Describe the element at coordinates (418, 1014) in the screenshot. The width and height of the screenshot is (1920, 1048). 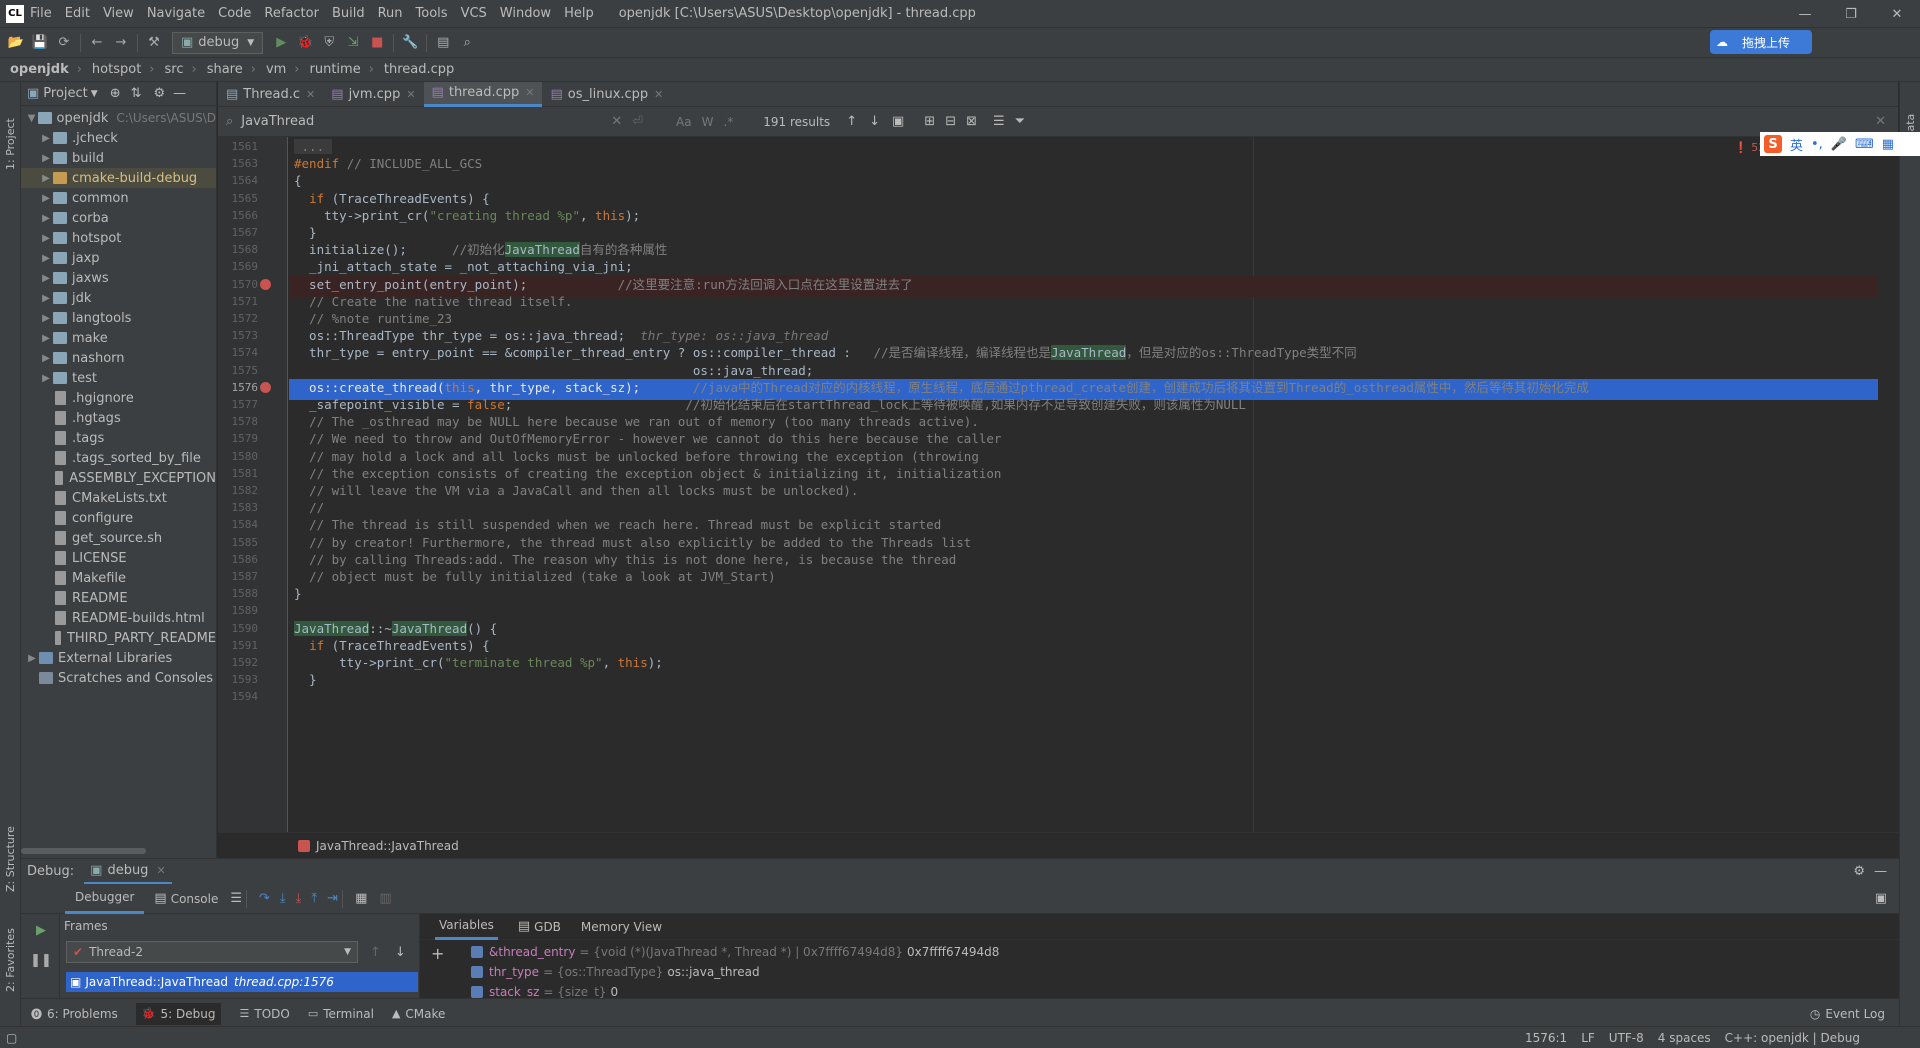
I see `tool-tab-cmake: ▲ CMake` at that location.